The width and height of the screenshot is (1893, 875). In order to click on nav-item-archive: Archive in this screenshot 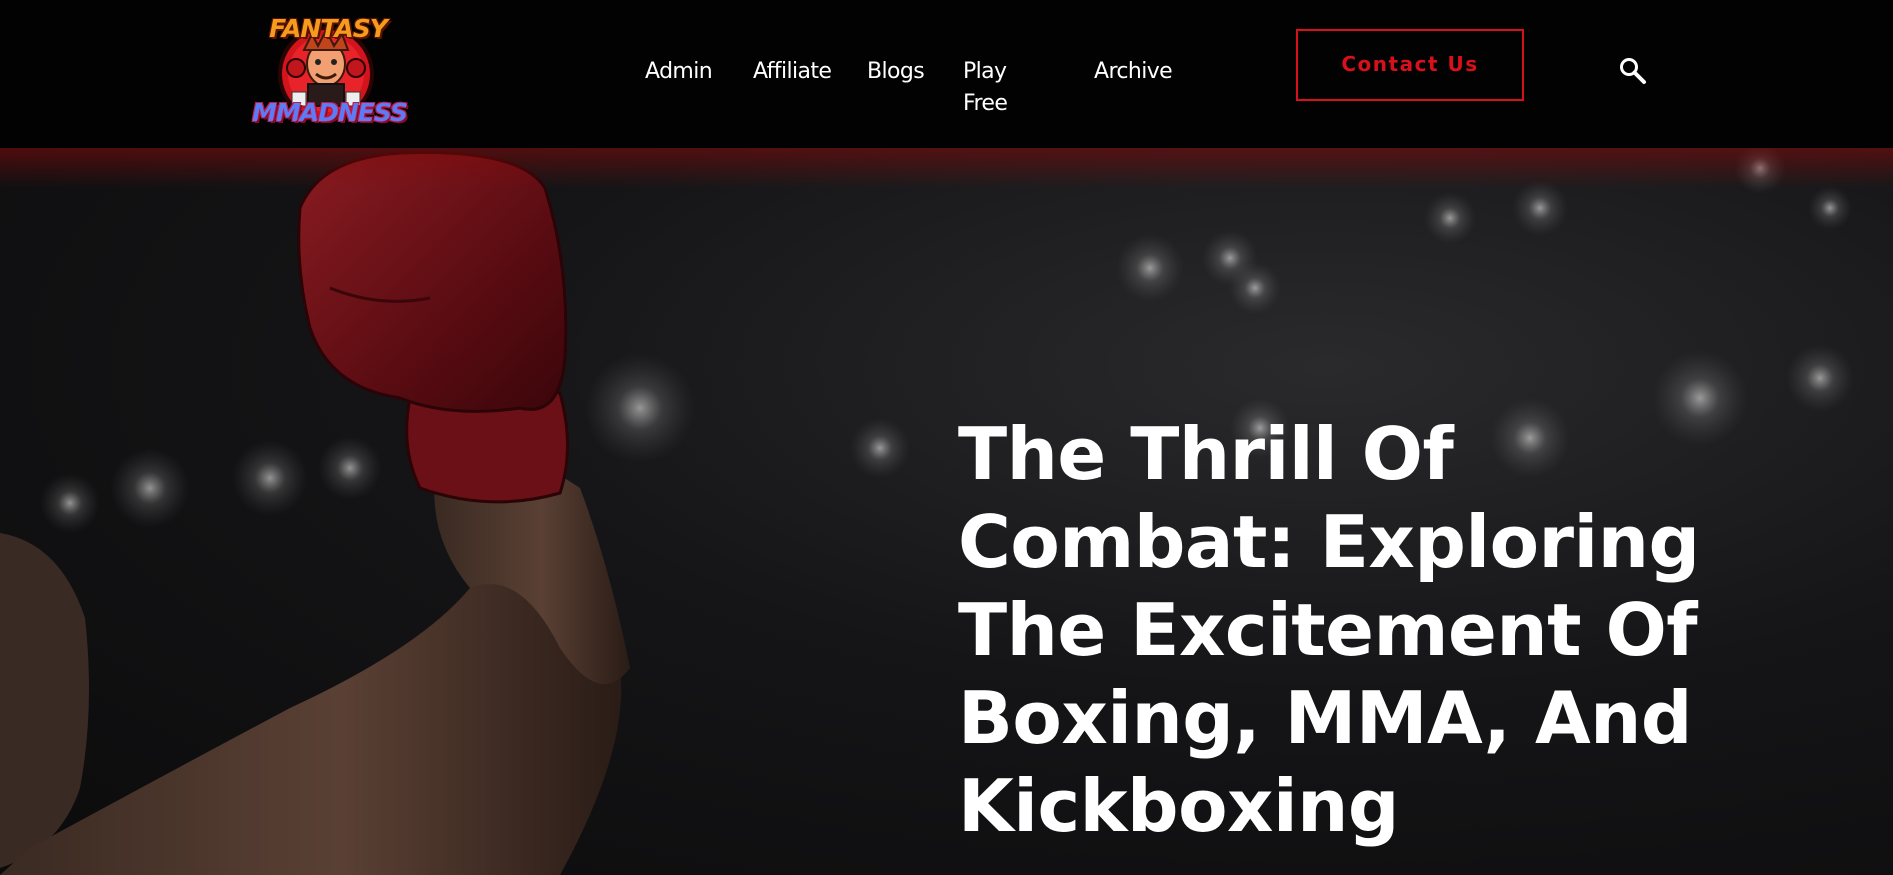, I will do `click(1133, 72)`.